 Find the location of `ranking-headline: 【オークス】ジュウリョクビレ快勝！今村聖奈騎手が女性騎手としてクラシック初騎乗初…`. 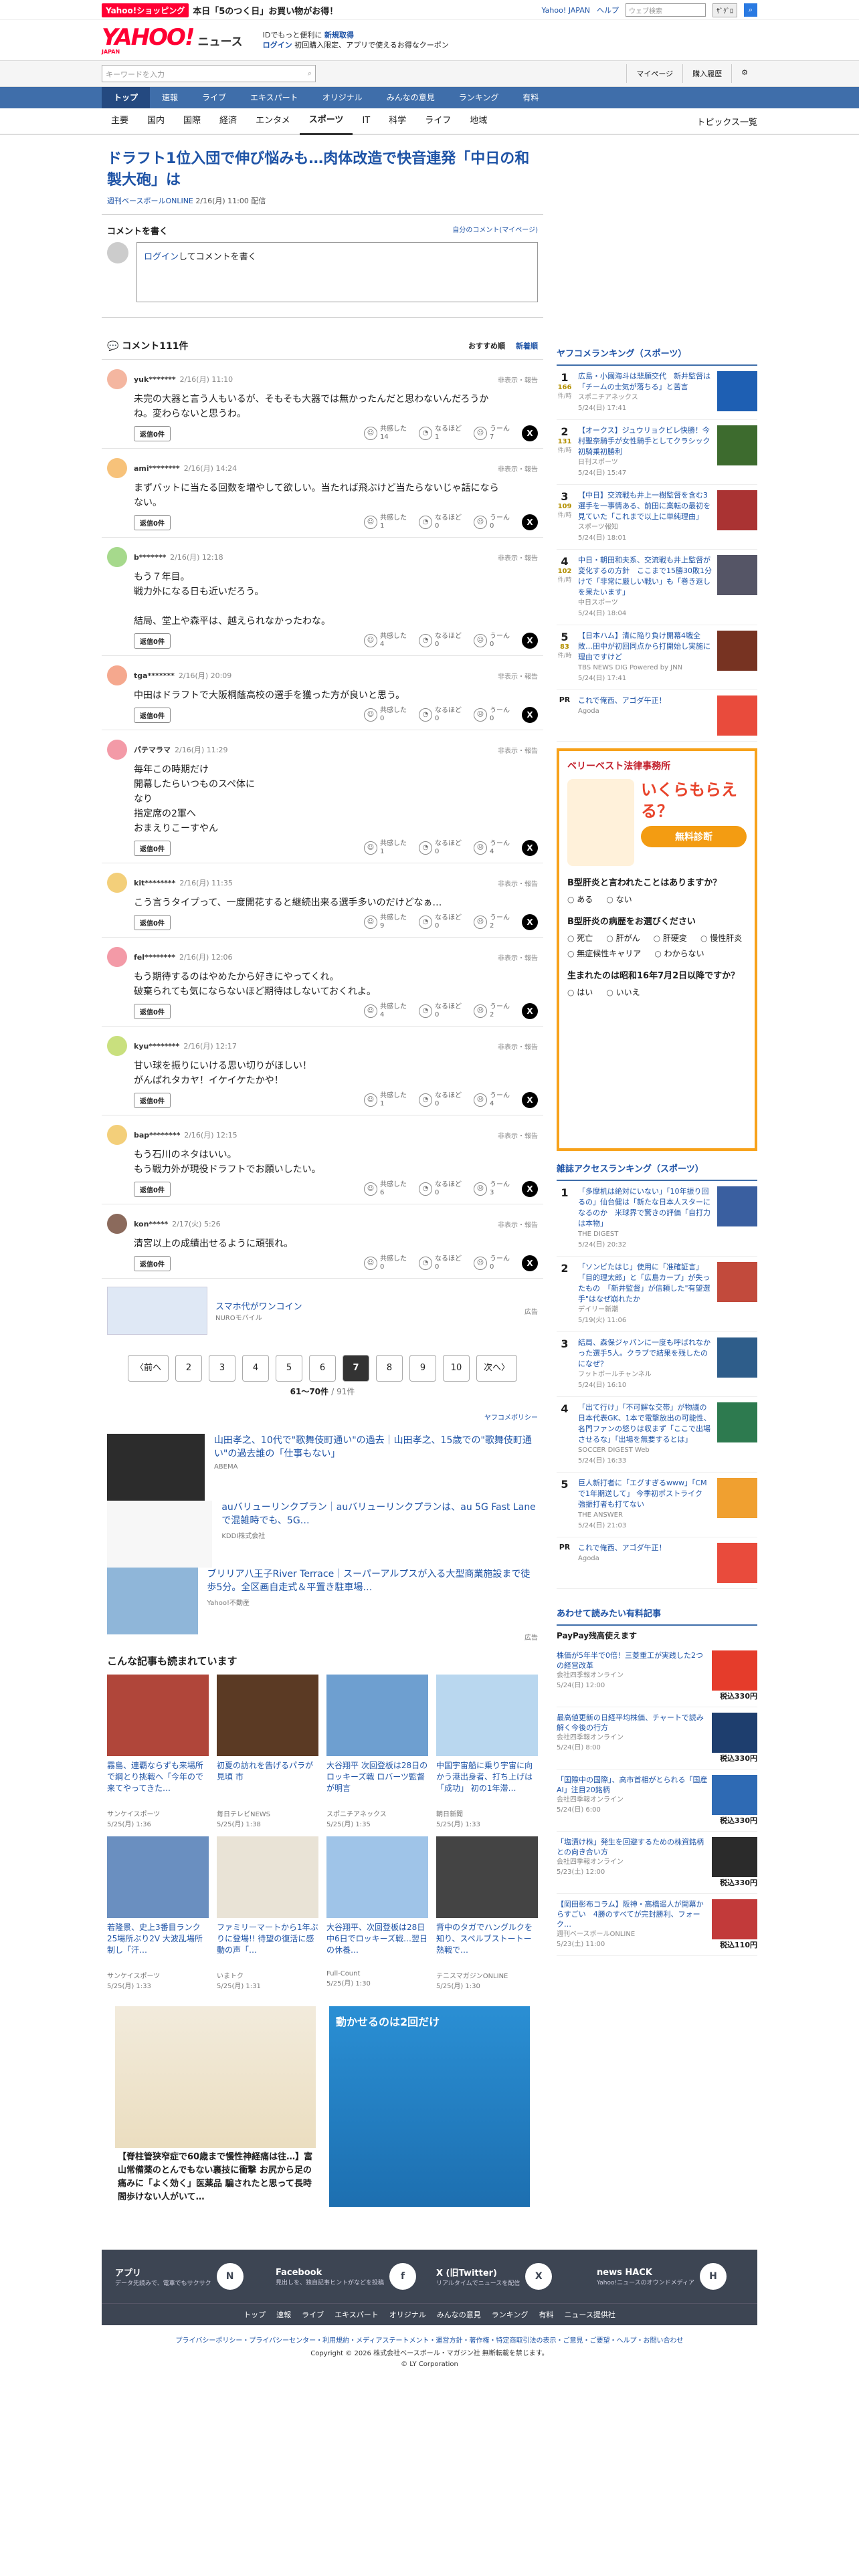

ranking-headline: 【オークス】ジュウリョクビレ快勝！今村聖奈騎手が女性騎手としてクラシック初騎乗初… is located at coordinates (644, 441).